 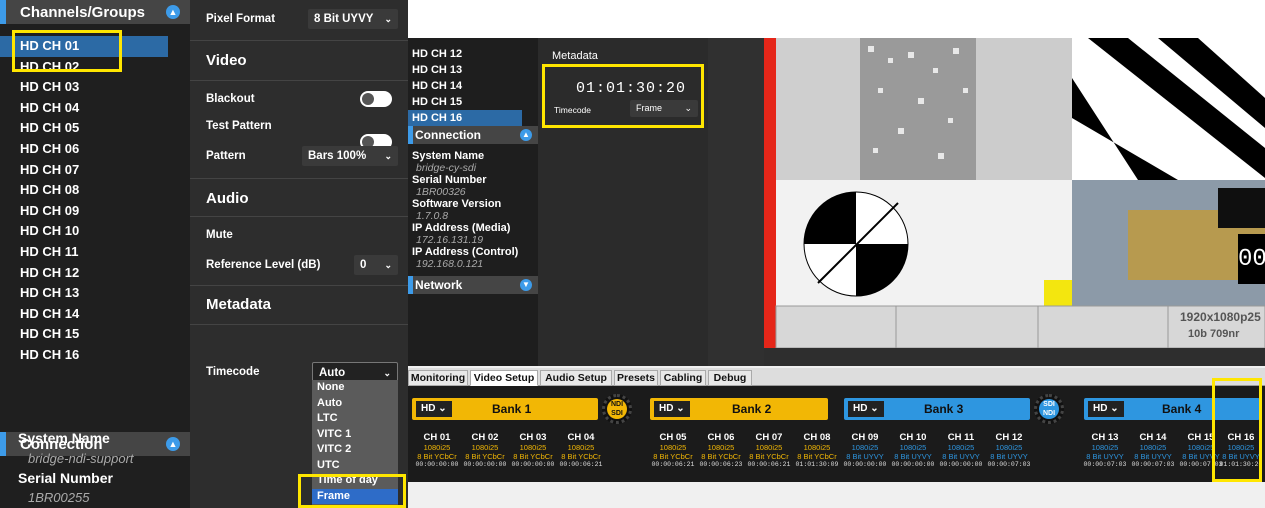 I want to click on channel-cell: CH 13 1080i25 8 Bit UYVY 00:00:07:03, so click(x=1105, y=450).